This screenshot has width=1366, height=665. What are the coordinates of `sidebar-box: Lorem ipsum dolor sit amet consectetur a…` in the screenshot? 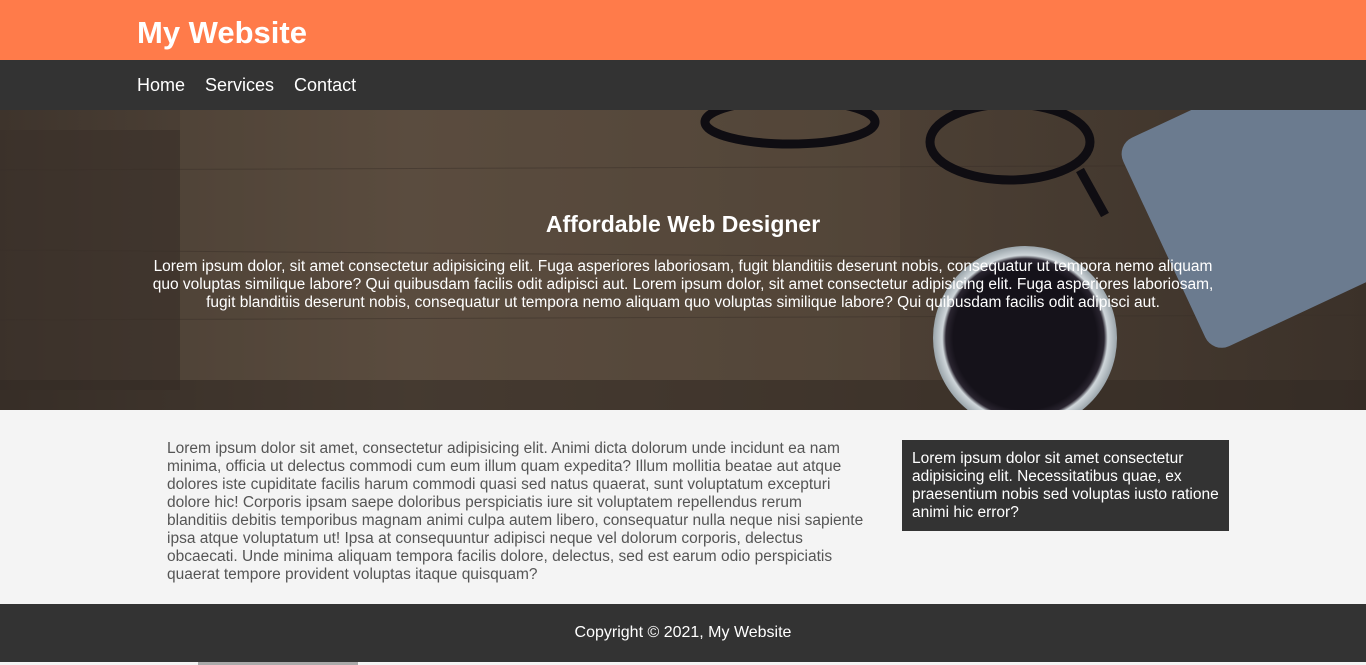 It's located at (1065, 485).